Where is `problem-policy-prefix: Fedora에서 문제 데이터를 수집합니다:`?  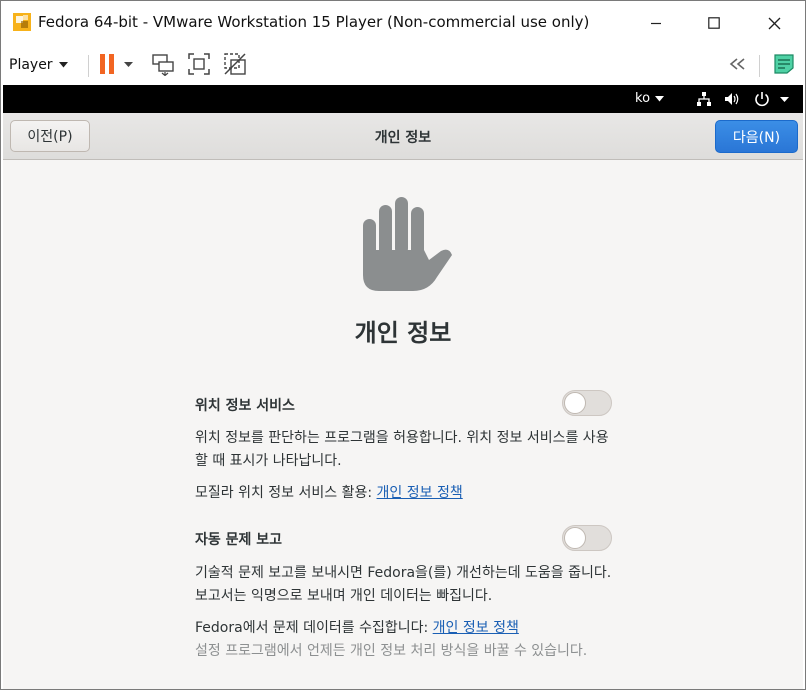
problem-policy-prefix: Fedora에서 문제 데이터를 수집합니다: is located at coordinates (314, 628).